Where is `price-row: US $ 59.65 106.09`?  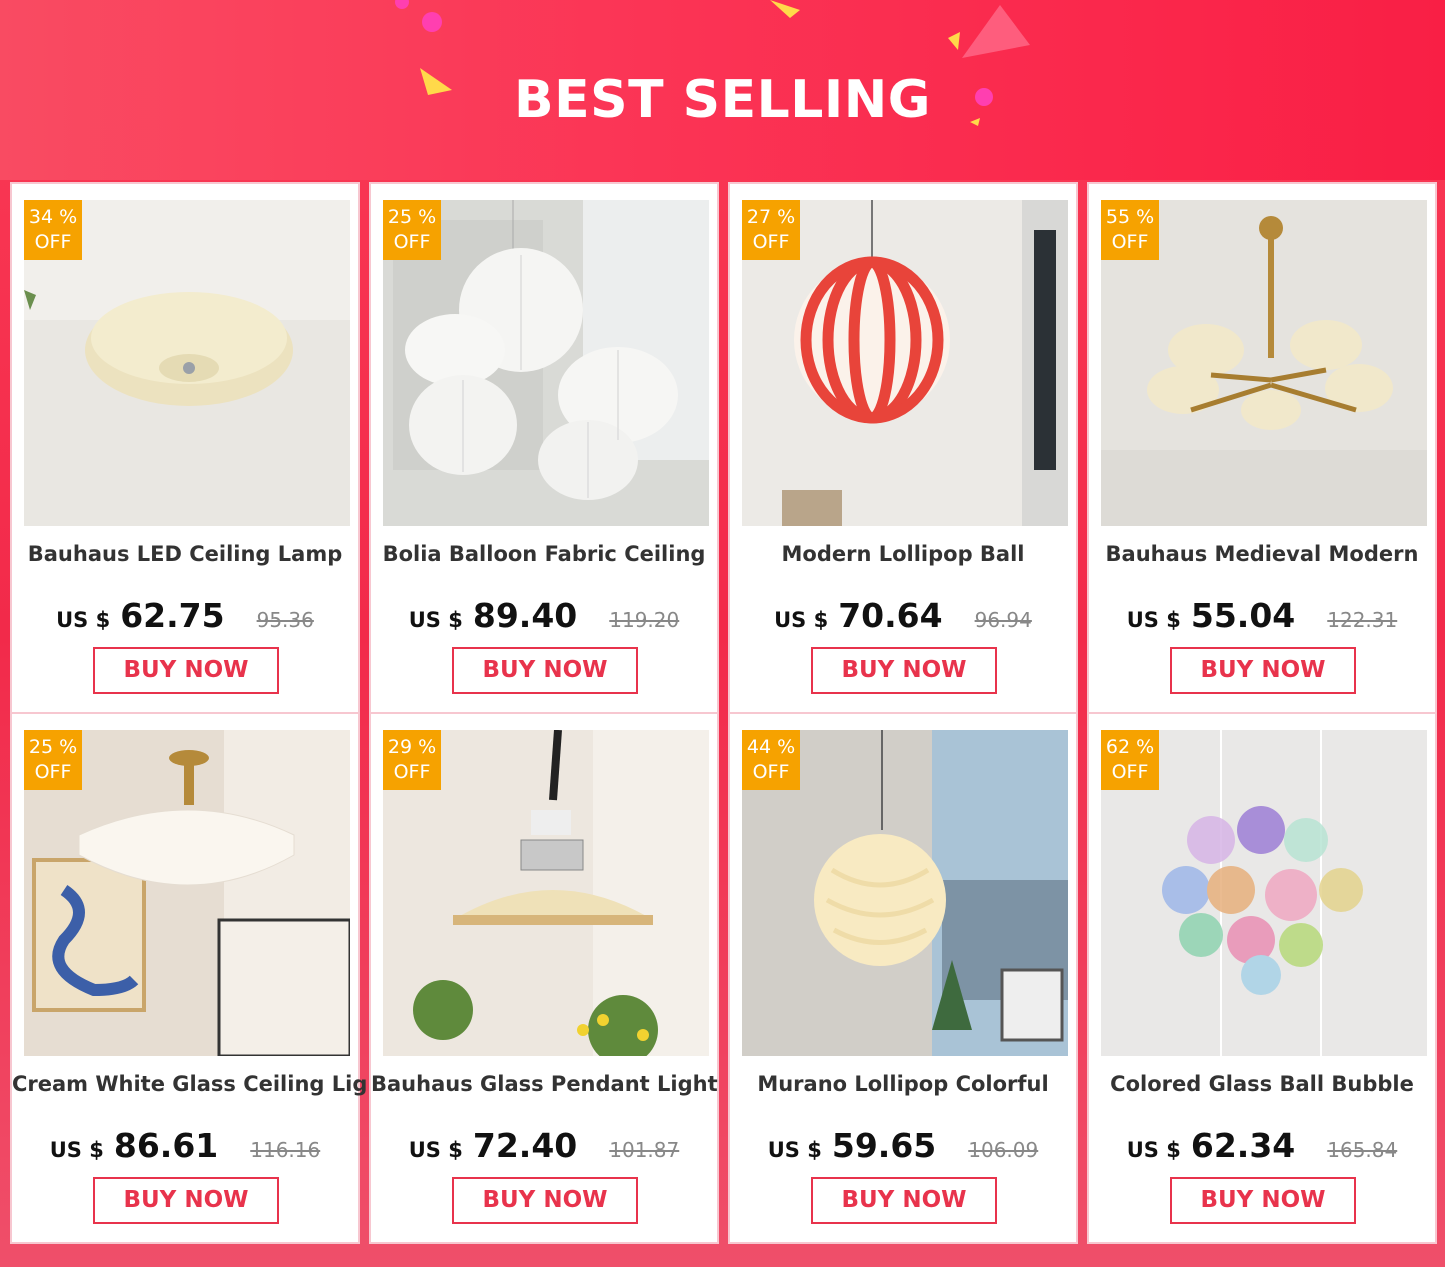
price-row: US $ 59.65 106.09 is located at coordinates (903, 1145).